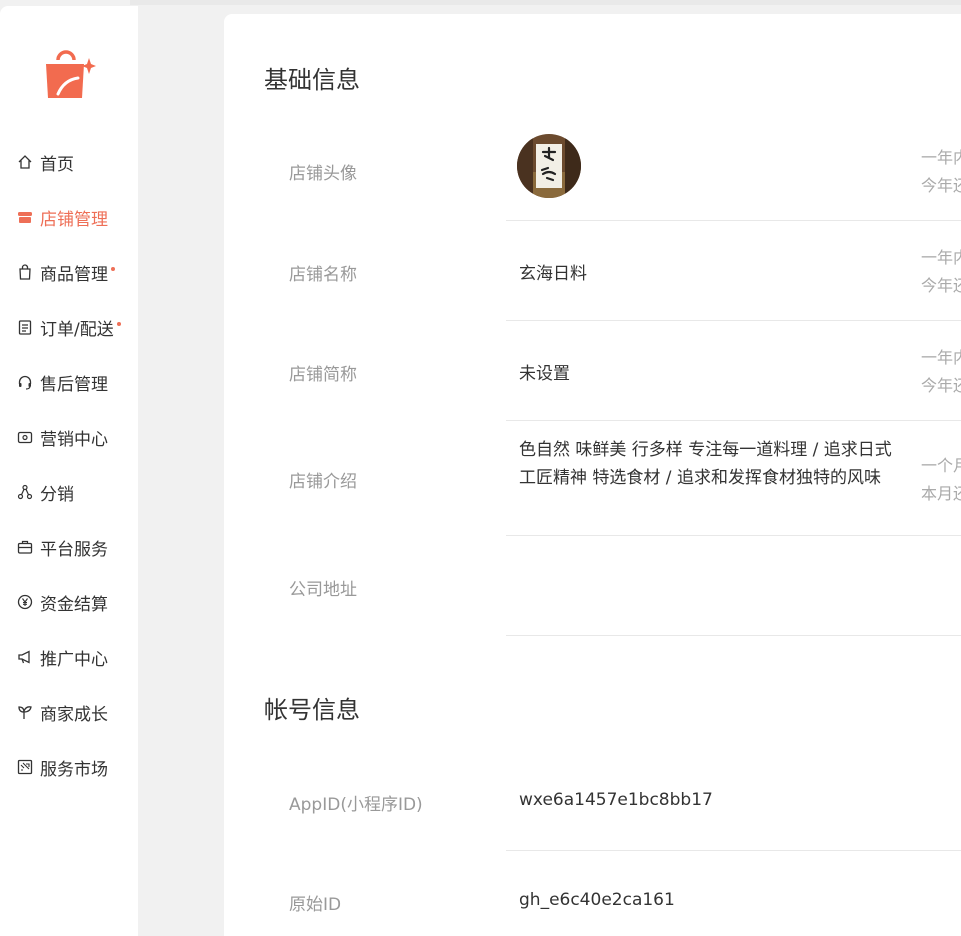 The width and height of the screenshot is (961, 936). Describe the element at coordinates (74, 769) in the screenshot. I see `nav-label: 服务市场` at that location.